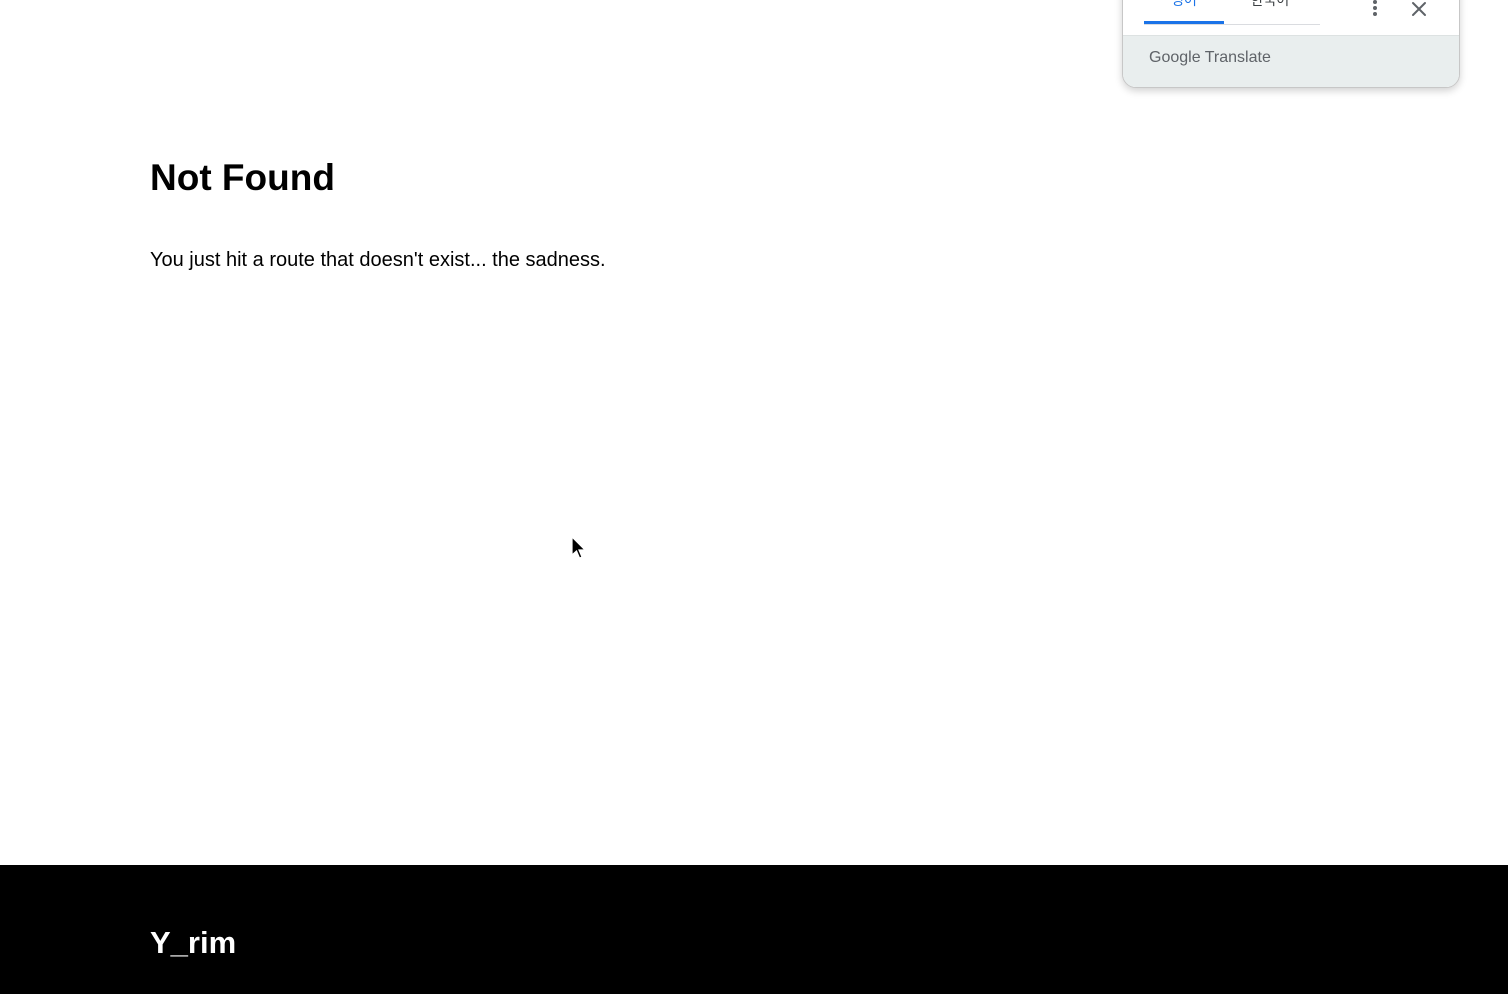 The width and height of the screenshot is (1508, 994). Describe the element at coordinates (1237, 57) in the screenshot. I see `translate-label: Translate` at that location.